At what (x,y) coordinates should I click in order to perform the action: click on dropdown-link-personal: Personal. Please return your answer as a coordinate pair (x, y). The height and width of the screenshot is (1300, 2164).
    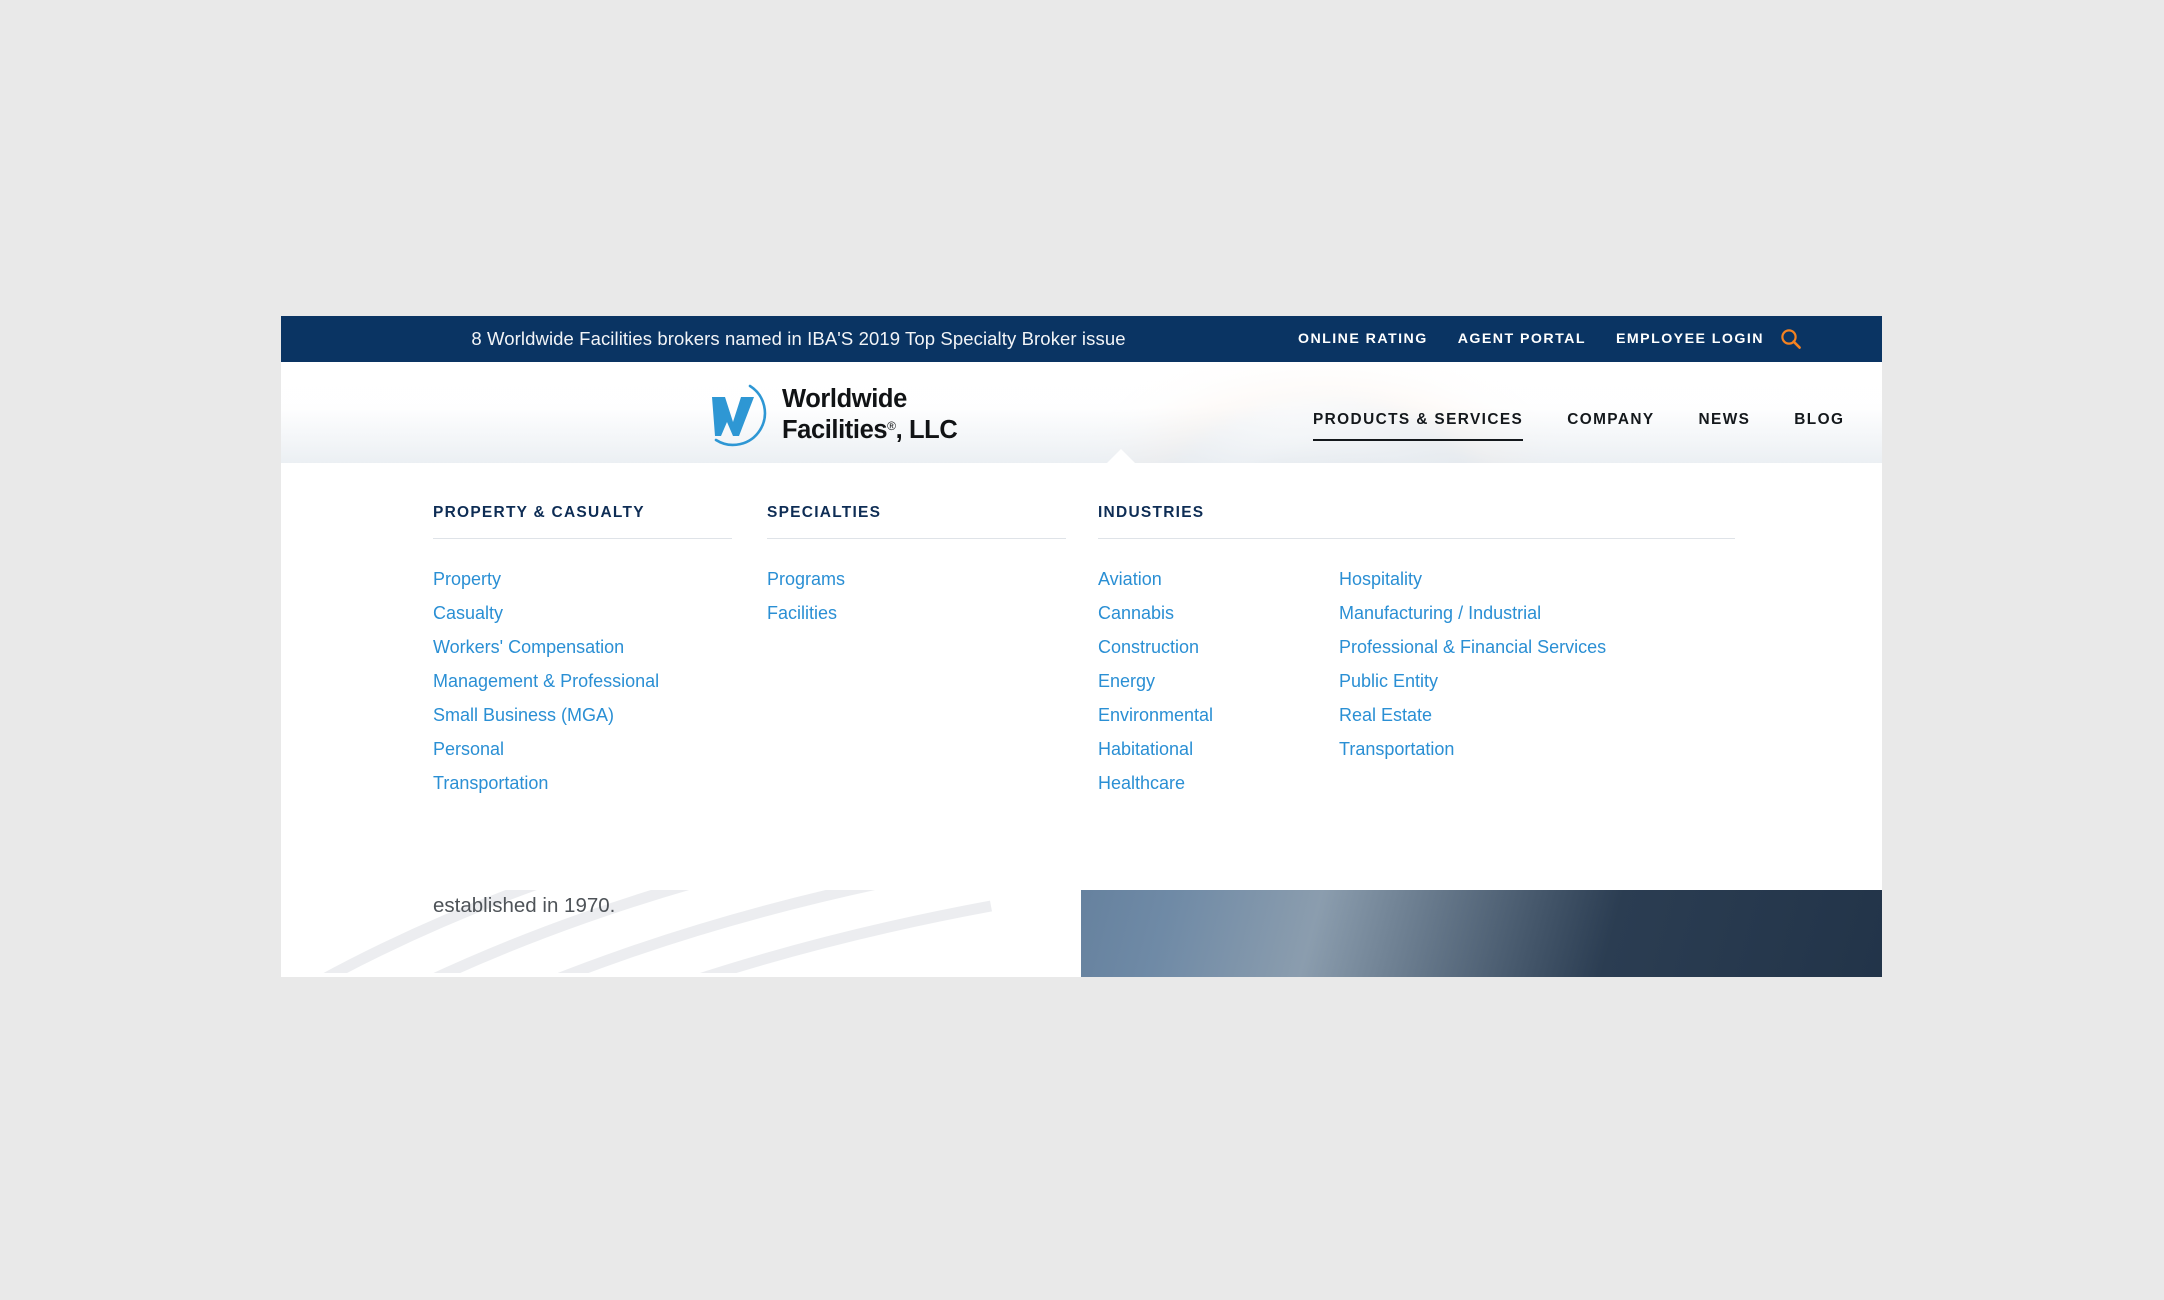
    Looking at the image, I should click on (582, 749).